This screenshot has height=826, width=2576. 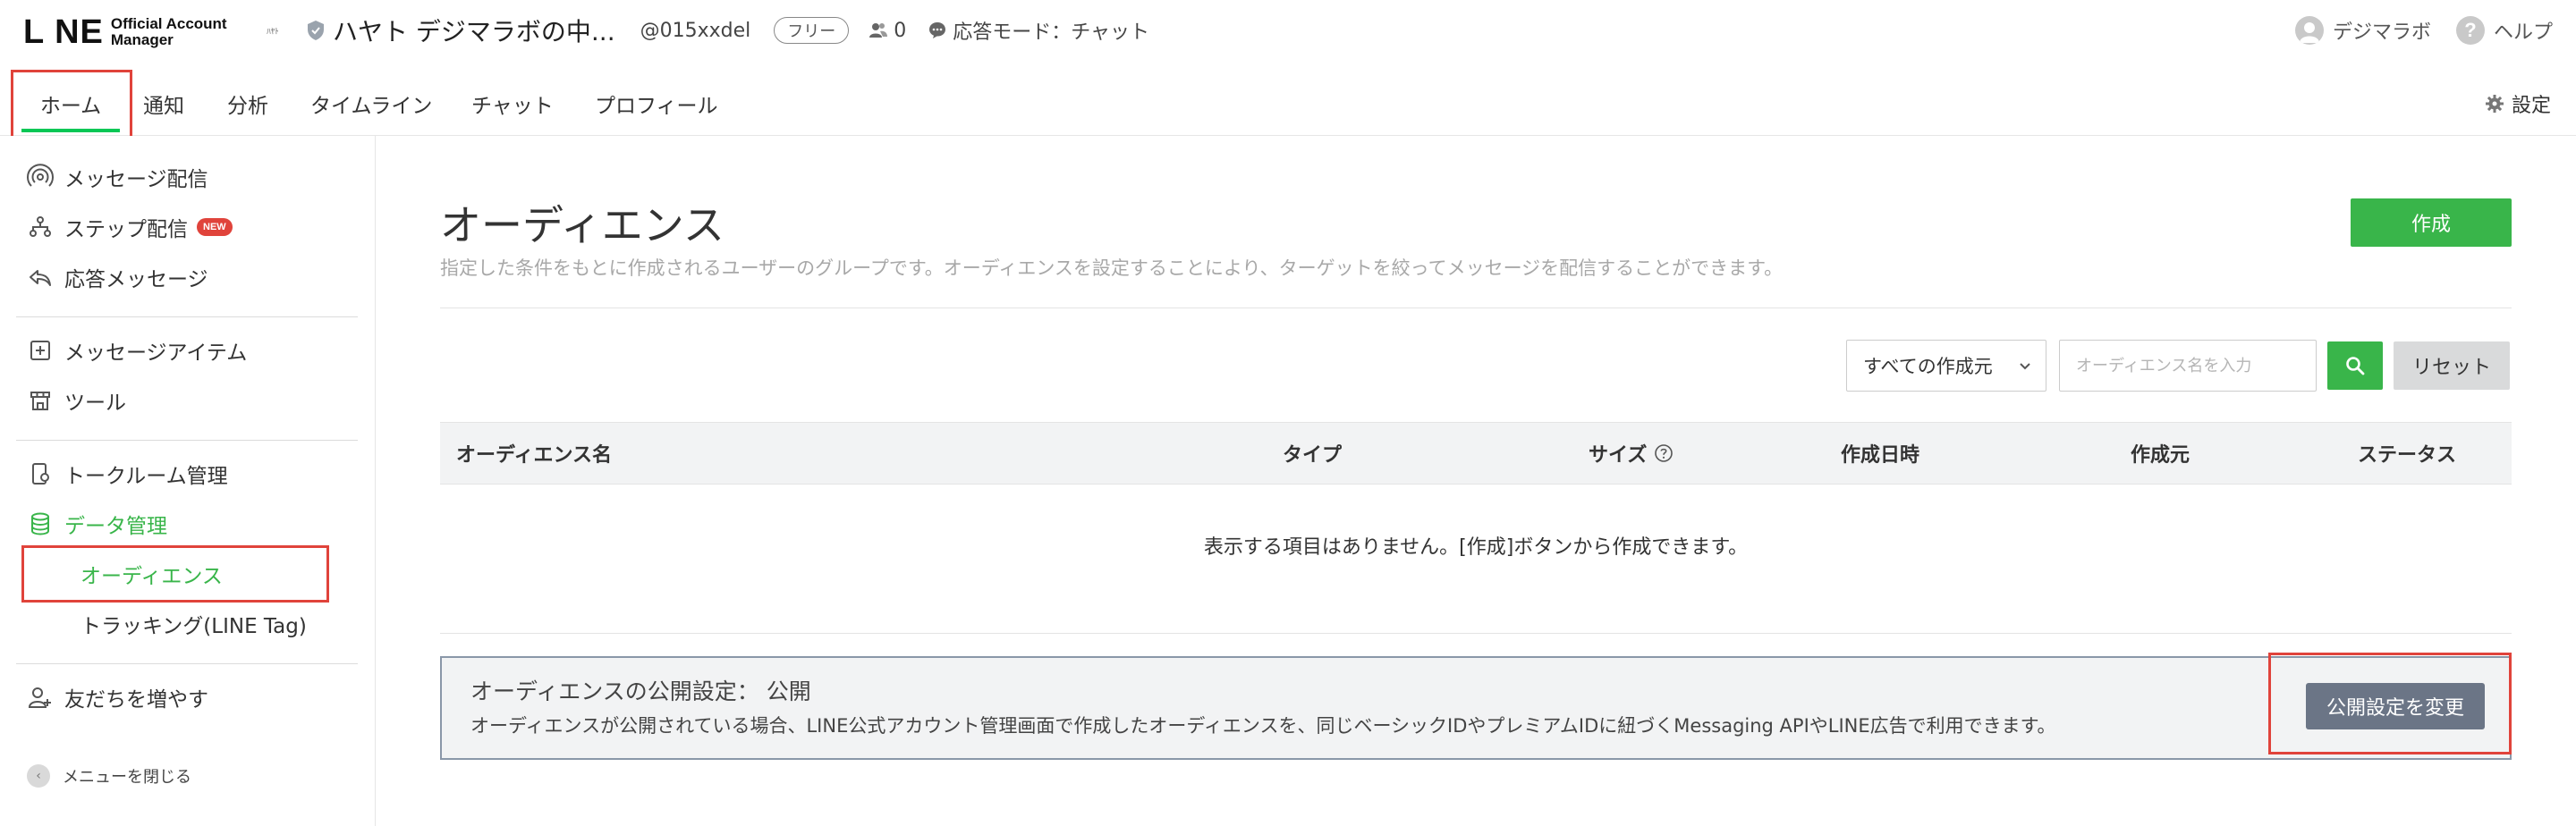 I want to click on plan-badge: フリー, so click(x=812, y=30).